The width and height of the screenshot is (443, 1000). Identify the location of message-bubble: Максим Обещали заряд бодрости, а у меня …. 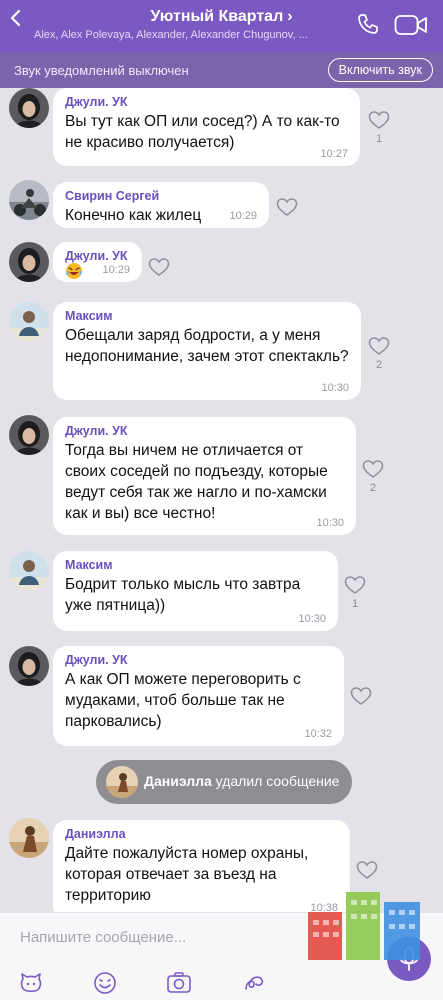
(207, 351).